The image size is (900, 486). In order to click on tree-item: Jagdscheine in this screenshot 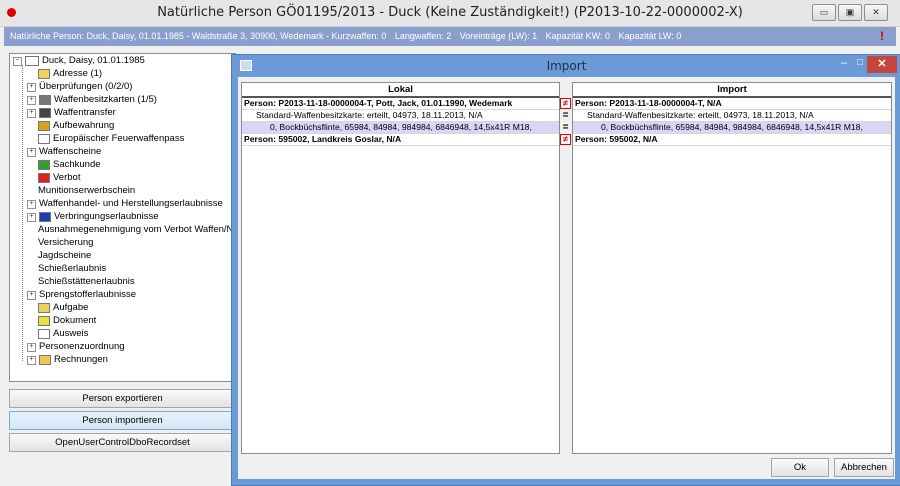, I will do `click(64, 256)`.